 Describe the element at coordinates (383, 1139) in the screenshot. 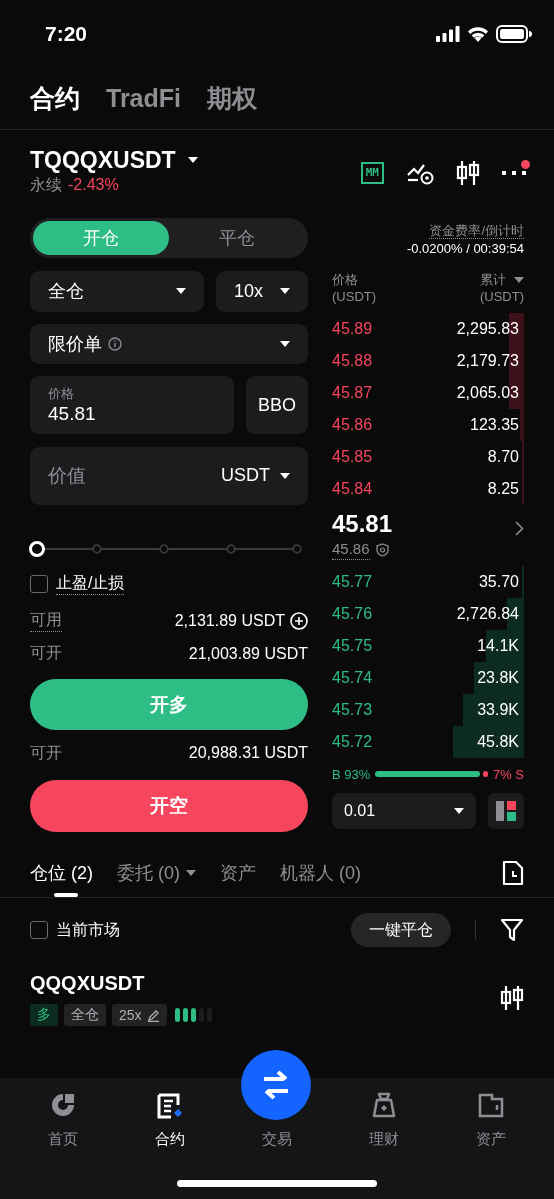

I see `nav-label: 理财` at that location.